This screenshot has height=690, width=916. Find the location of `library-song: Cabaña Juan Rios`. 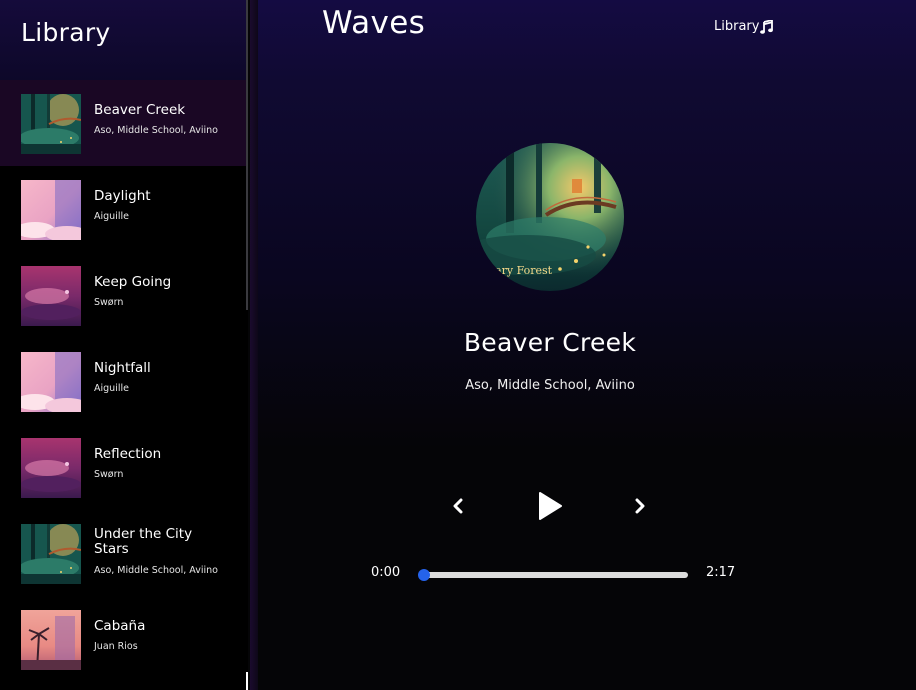

library-song: Cabaña Juan Rios is located at coordinates (124, 639).